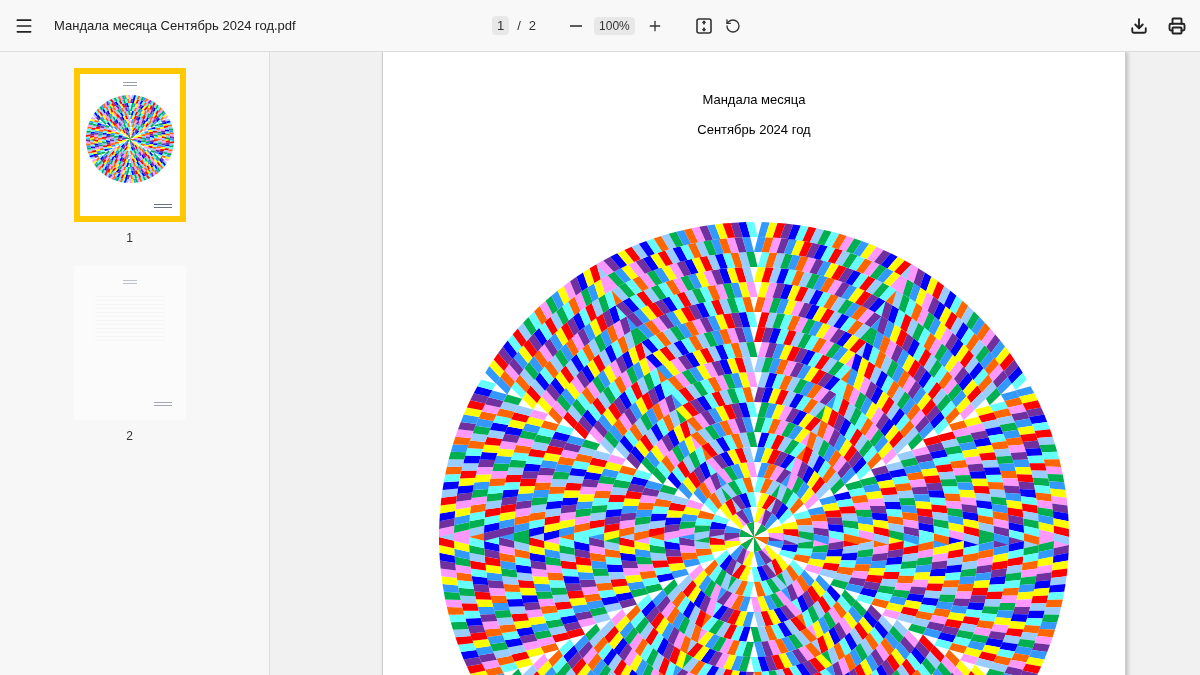 Image resolution: width=1200 pixels, height=675 pixels. I want to click on thumbnail-page-number: 1, so click(129, 238).